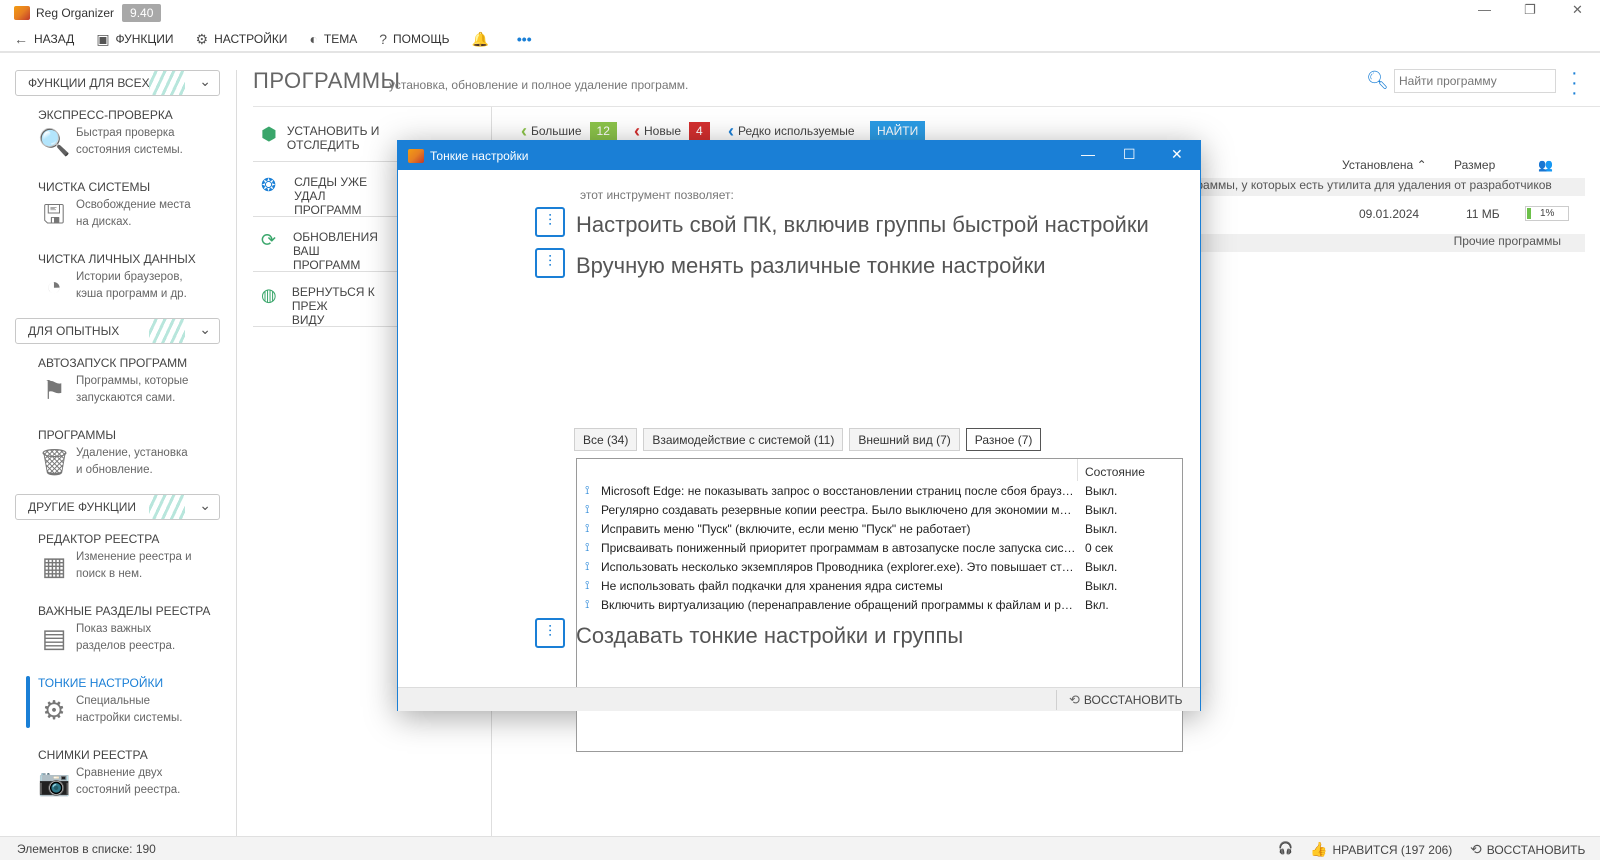 The image size is (1600, 860). Describe the element at coordinates (117, 507) in the screenshot. I see `section-other-functions: ДРУГИЕ ФУНКЦИИ ⌄` at that location.